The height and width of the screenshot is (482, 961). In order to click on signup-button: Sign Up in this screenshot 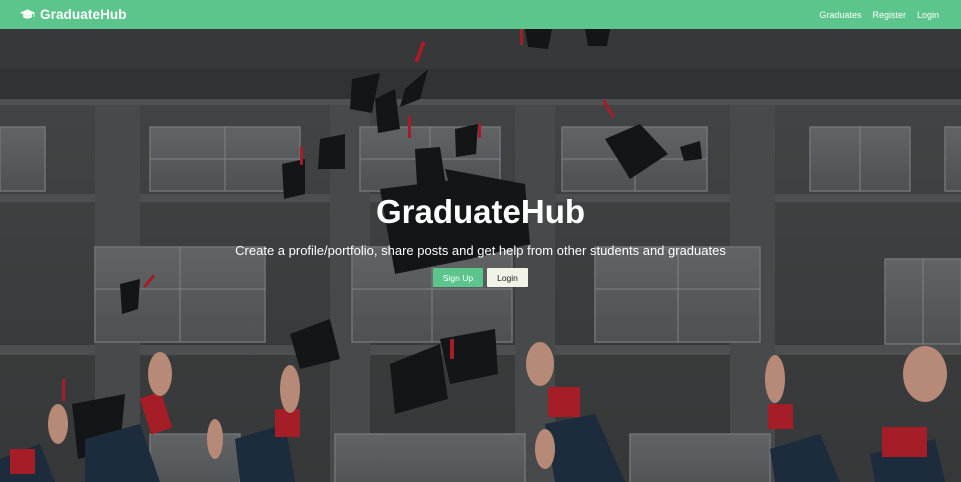, I will do `click(458, 277)`.